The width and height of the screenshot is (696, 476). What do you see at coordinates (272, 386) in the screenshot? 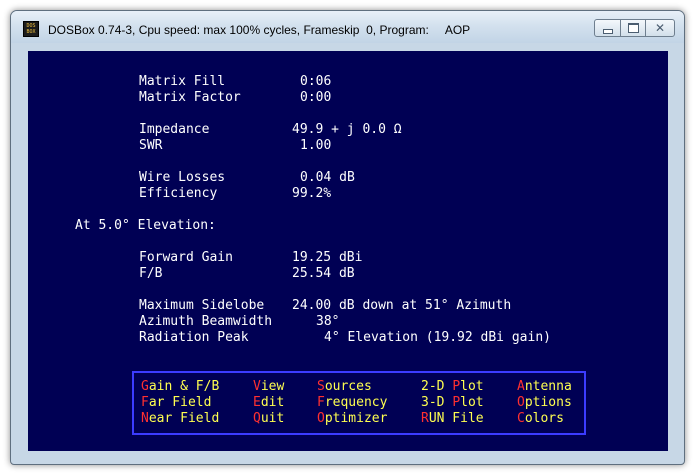
I see `menu-view-label: iew` at bounding box center [272, 386].